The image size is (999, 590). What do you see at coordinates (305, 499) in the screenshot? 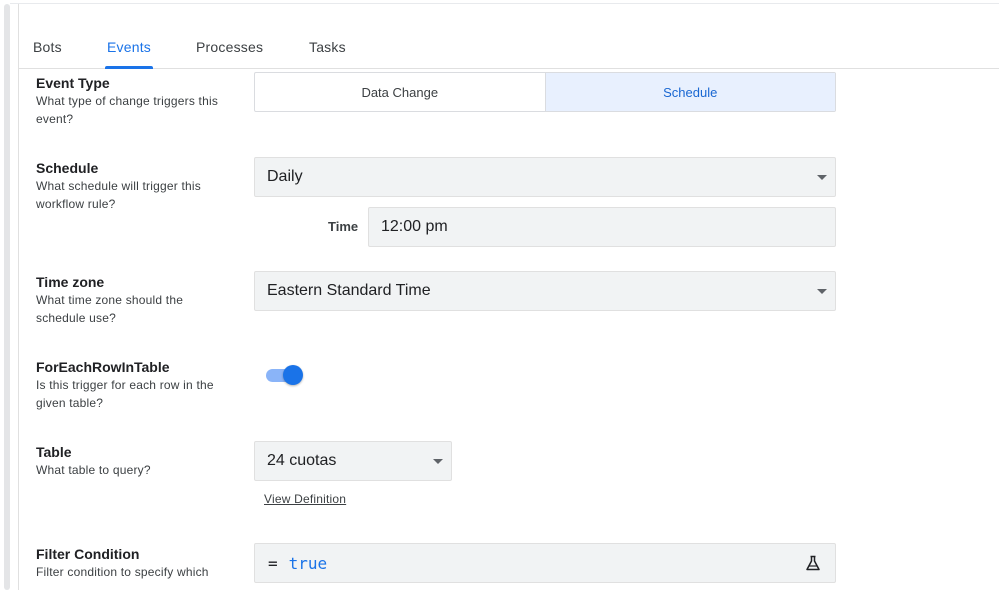
I see `view-definition-link: View Definition` at bounding box center [305, 499].